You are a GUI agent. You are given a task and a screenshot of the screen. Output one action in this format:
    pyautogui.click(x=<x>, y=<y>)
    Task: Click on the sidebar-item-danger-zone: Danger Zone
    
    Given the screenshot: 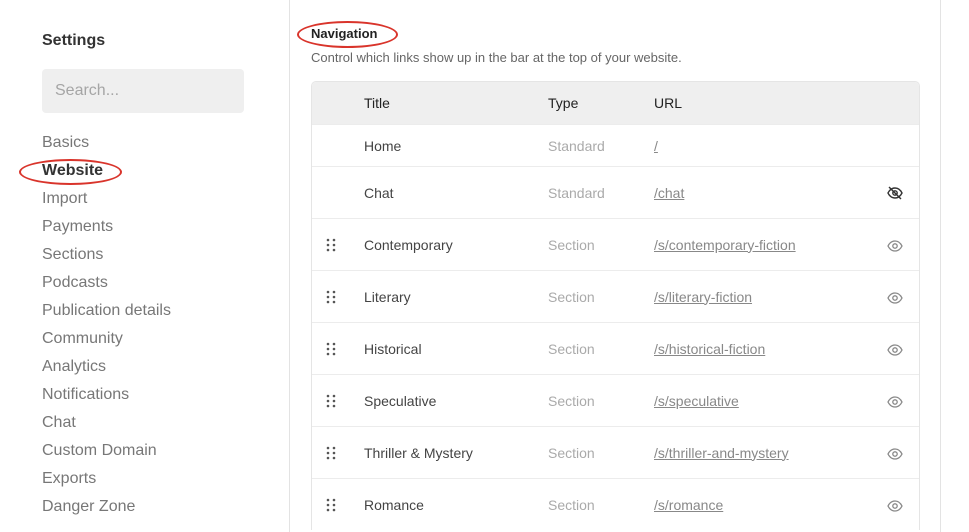 What is the action you would take?
    pyautogui.click(x=106, y=511)
    